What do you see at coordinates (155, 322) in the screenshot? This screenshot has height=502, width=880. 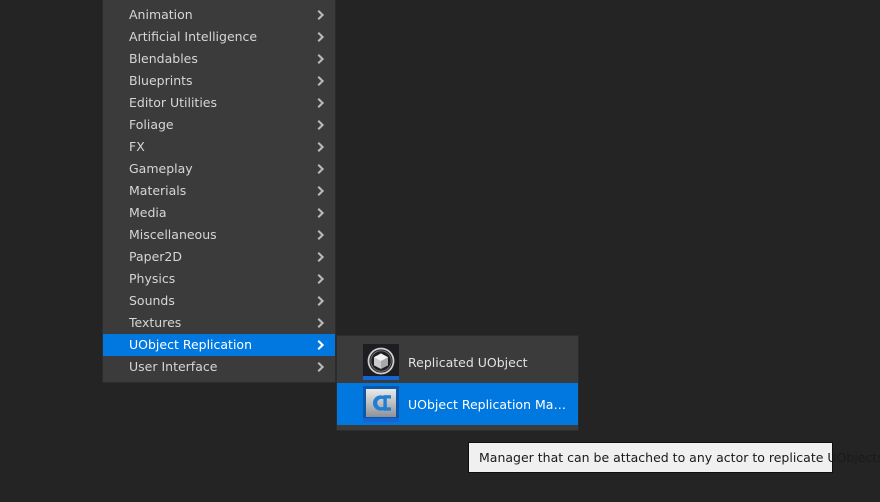 I see `menu-item-label: Textures` at bounding box center [155, 322].